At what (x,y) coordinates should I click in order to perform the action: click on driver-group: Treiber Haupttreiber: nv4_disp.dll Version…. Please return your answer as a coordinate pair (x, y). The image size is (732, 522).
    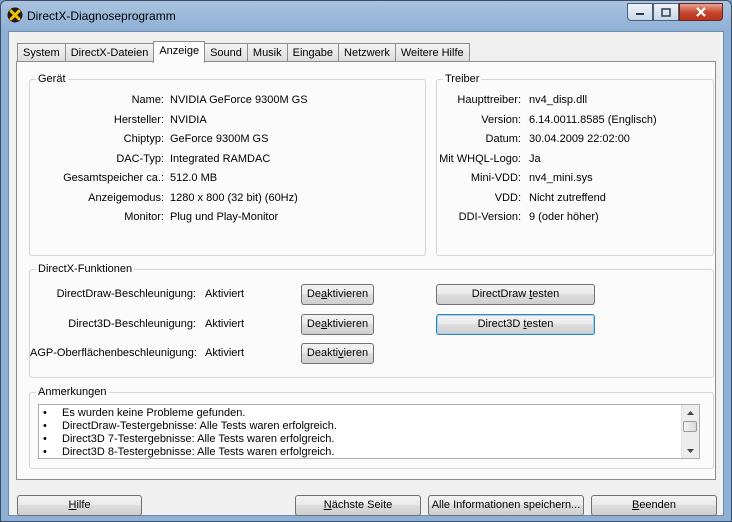
    Looking at the image, I should click on (575, 164).